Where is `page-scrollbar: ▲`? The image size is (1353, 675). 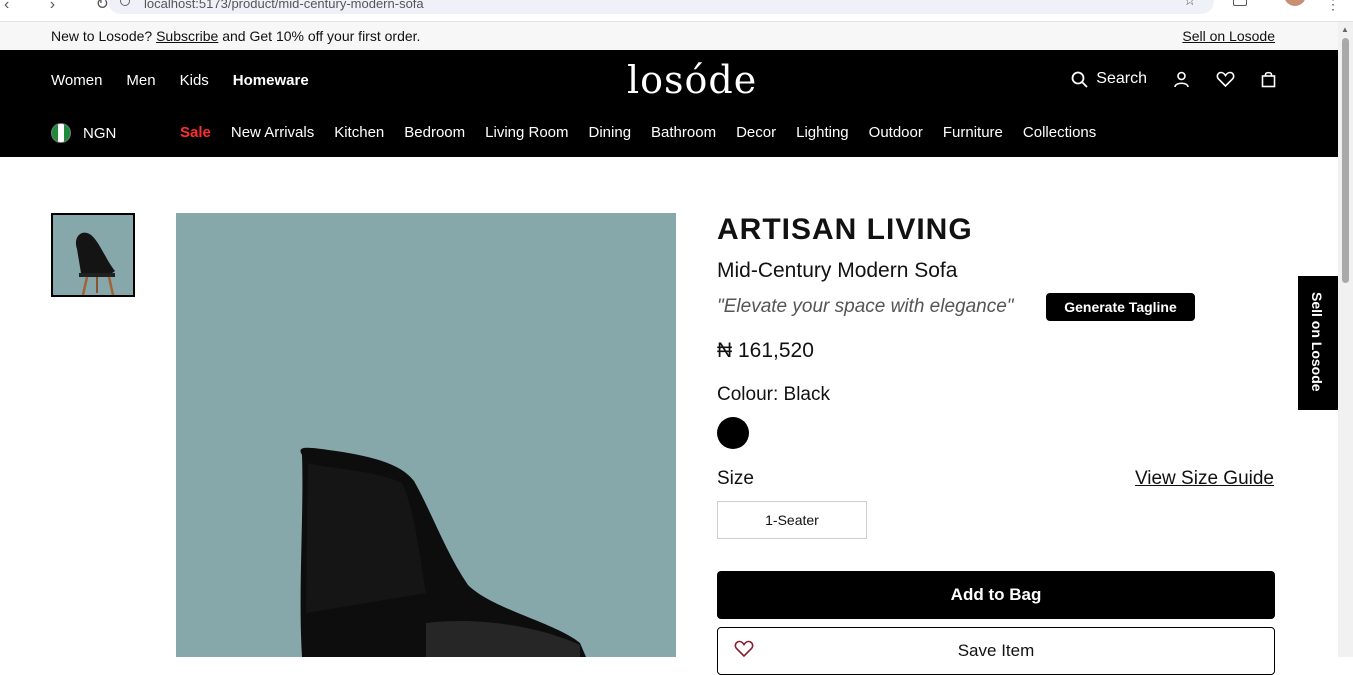 page-scrollbar: ▲ is located at coordinates (1345, 339).